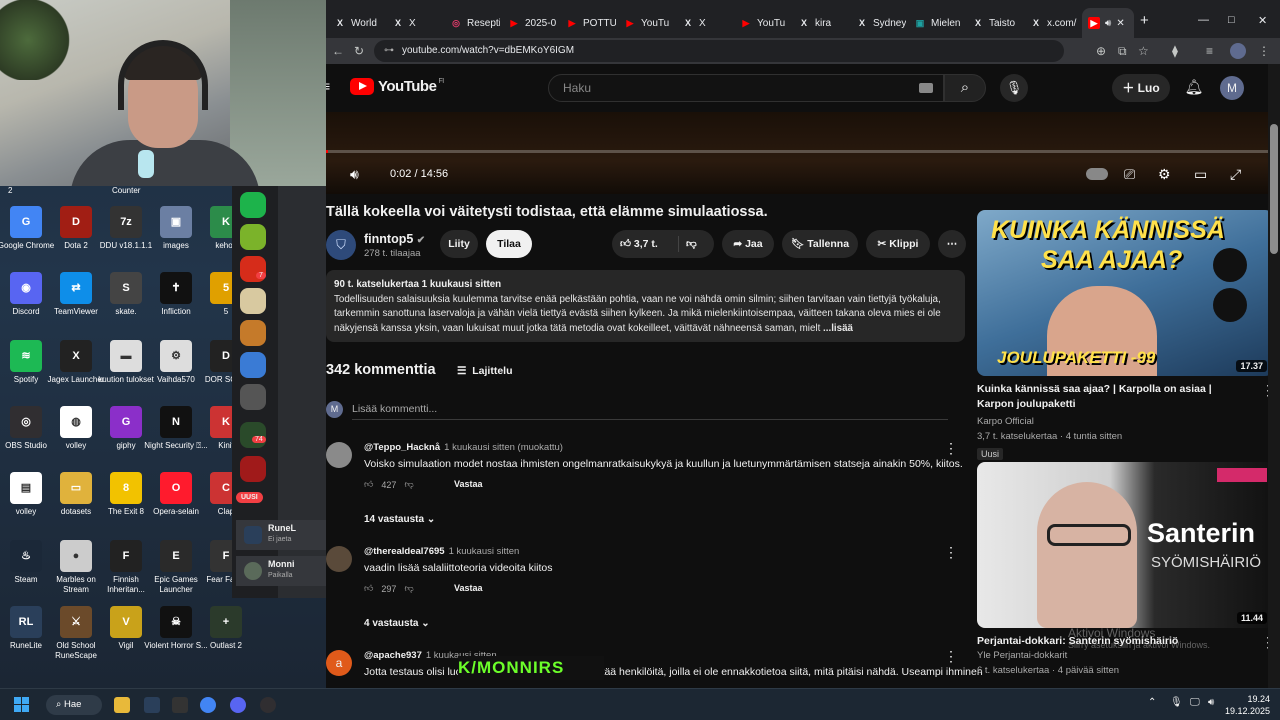 This screenshot has width=1280, height=720. I want to click on close-window-icon: ✕, so click(1262, 20).